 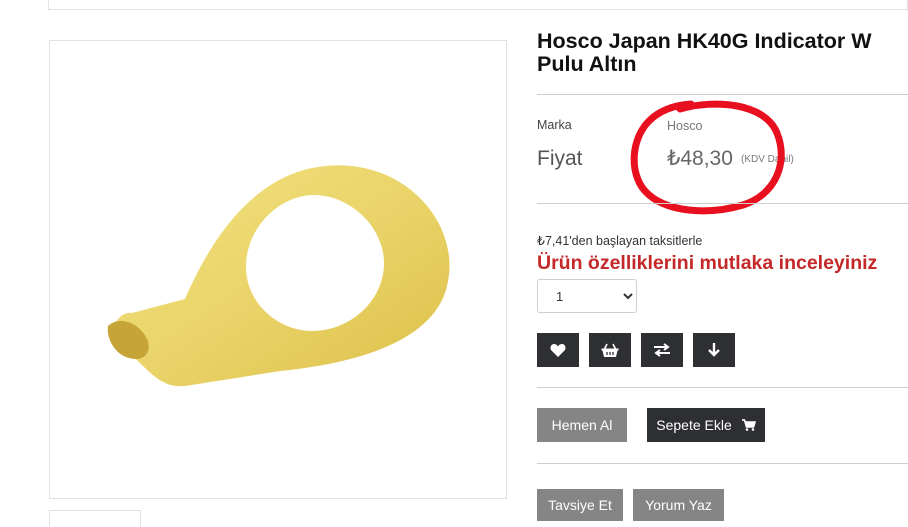 I want to click on arrow-down-icon, so click(x=714, y=350).